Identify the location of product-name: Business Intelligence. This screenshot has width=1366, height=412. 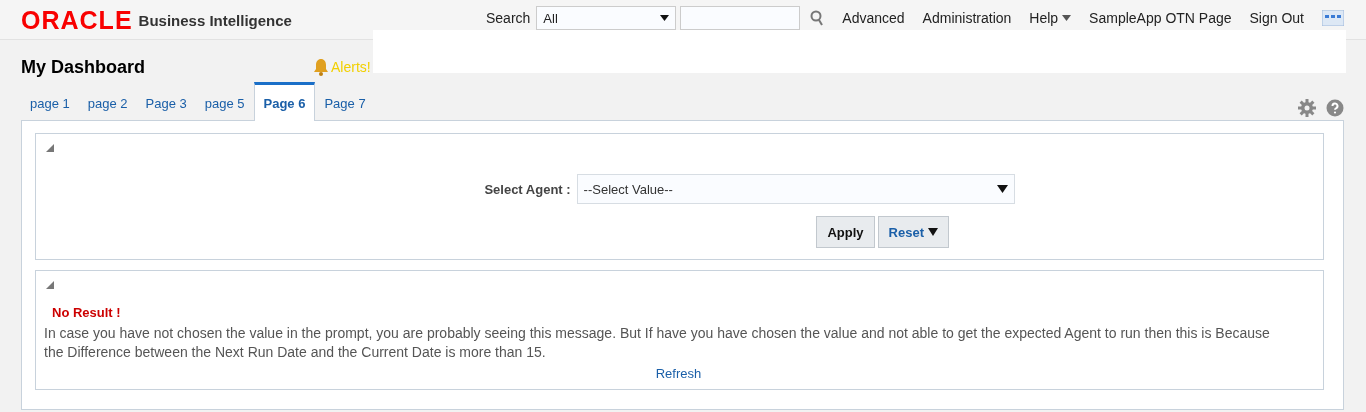
(215, 20).